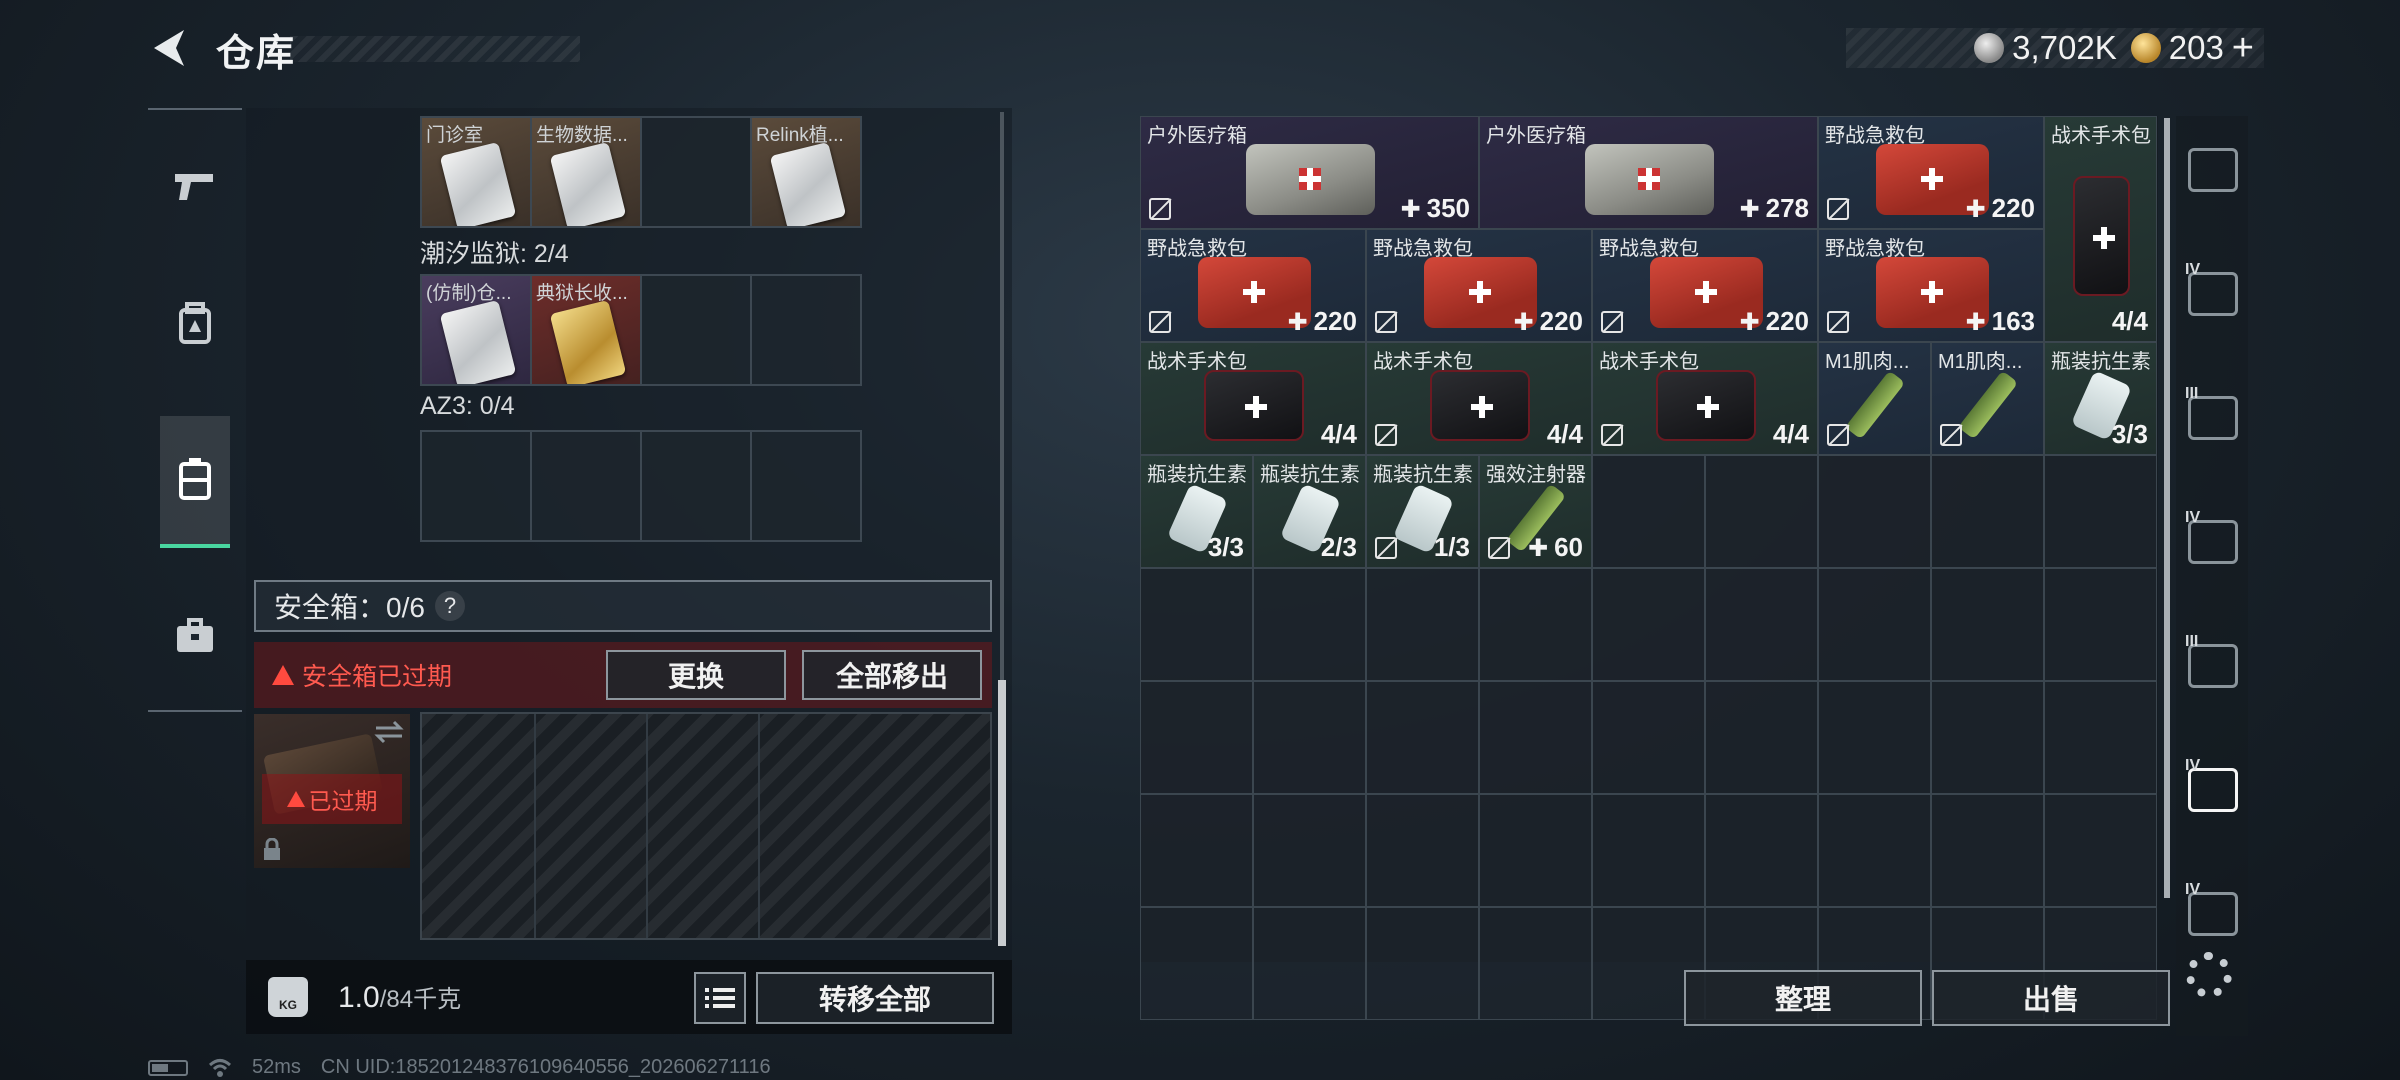 This screenshot has width=2400, height=1080. Describe the element at coordinates (2211, 908) in the screenshot. I see `case-iv-icon: IV` at that location.